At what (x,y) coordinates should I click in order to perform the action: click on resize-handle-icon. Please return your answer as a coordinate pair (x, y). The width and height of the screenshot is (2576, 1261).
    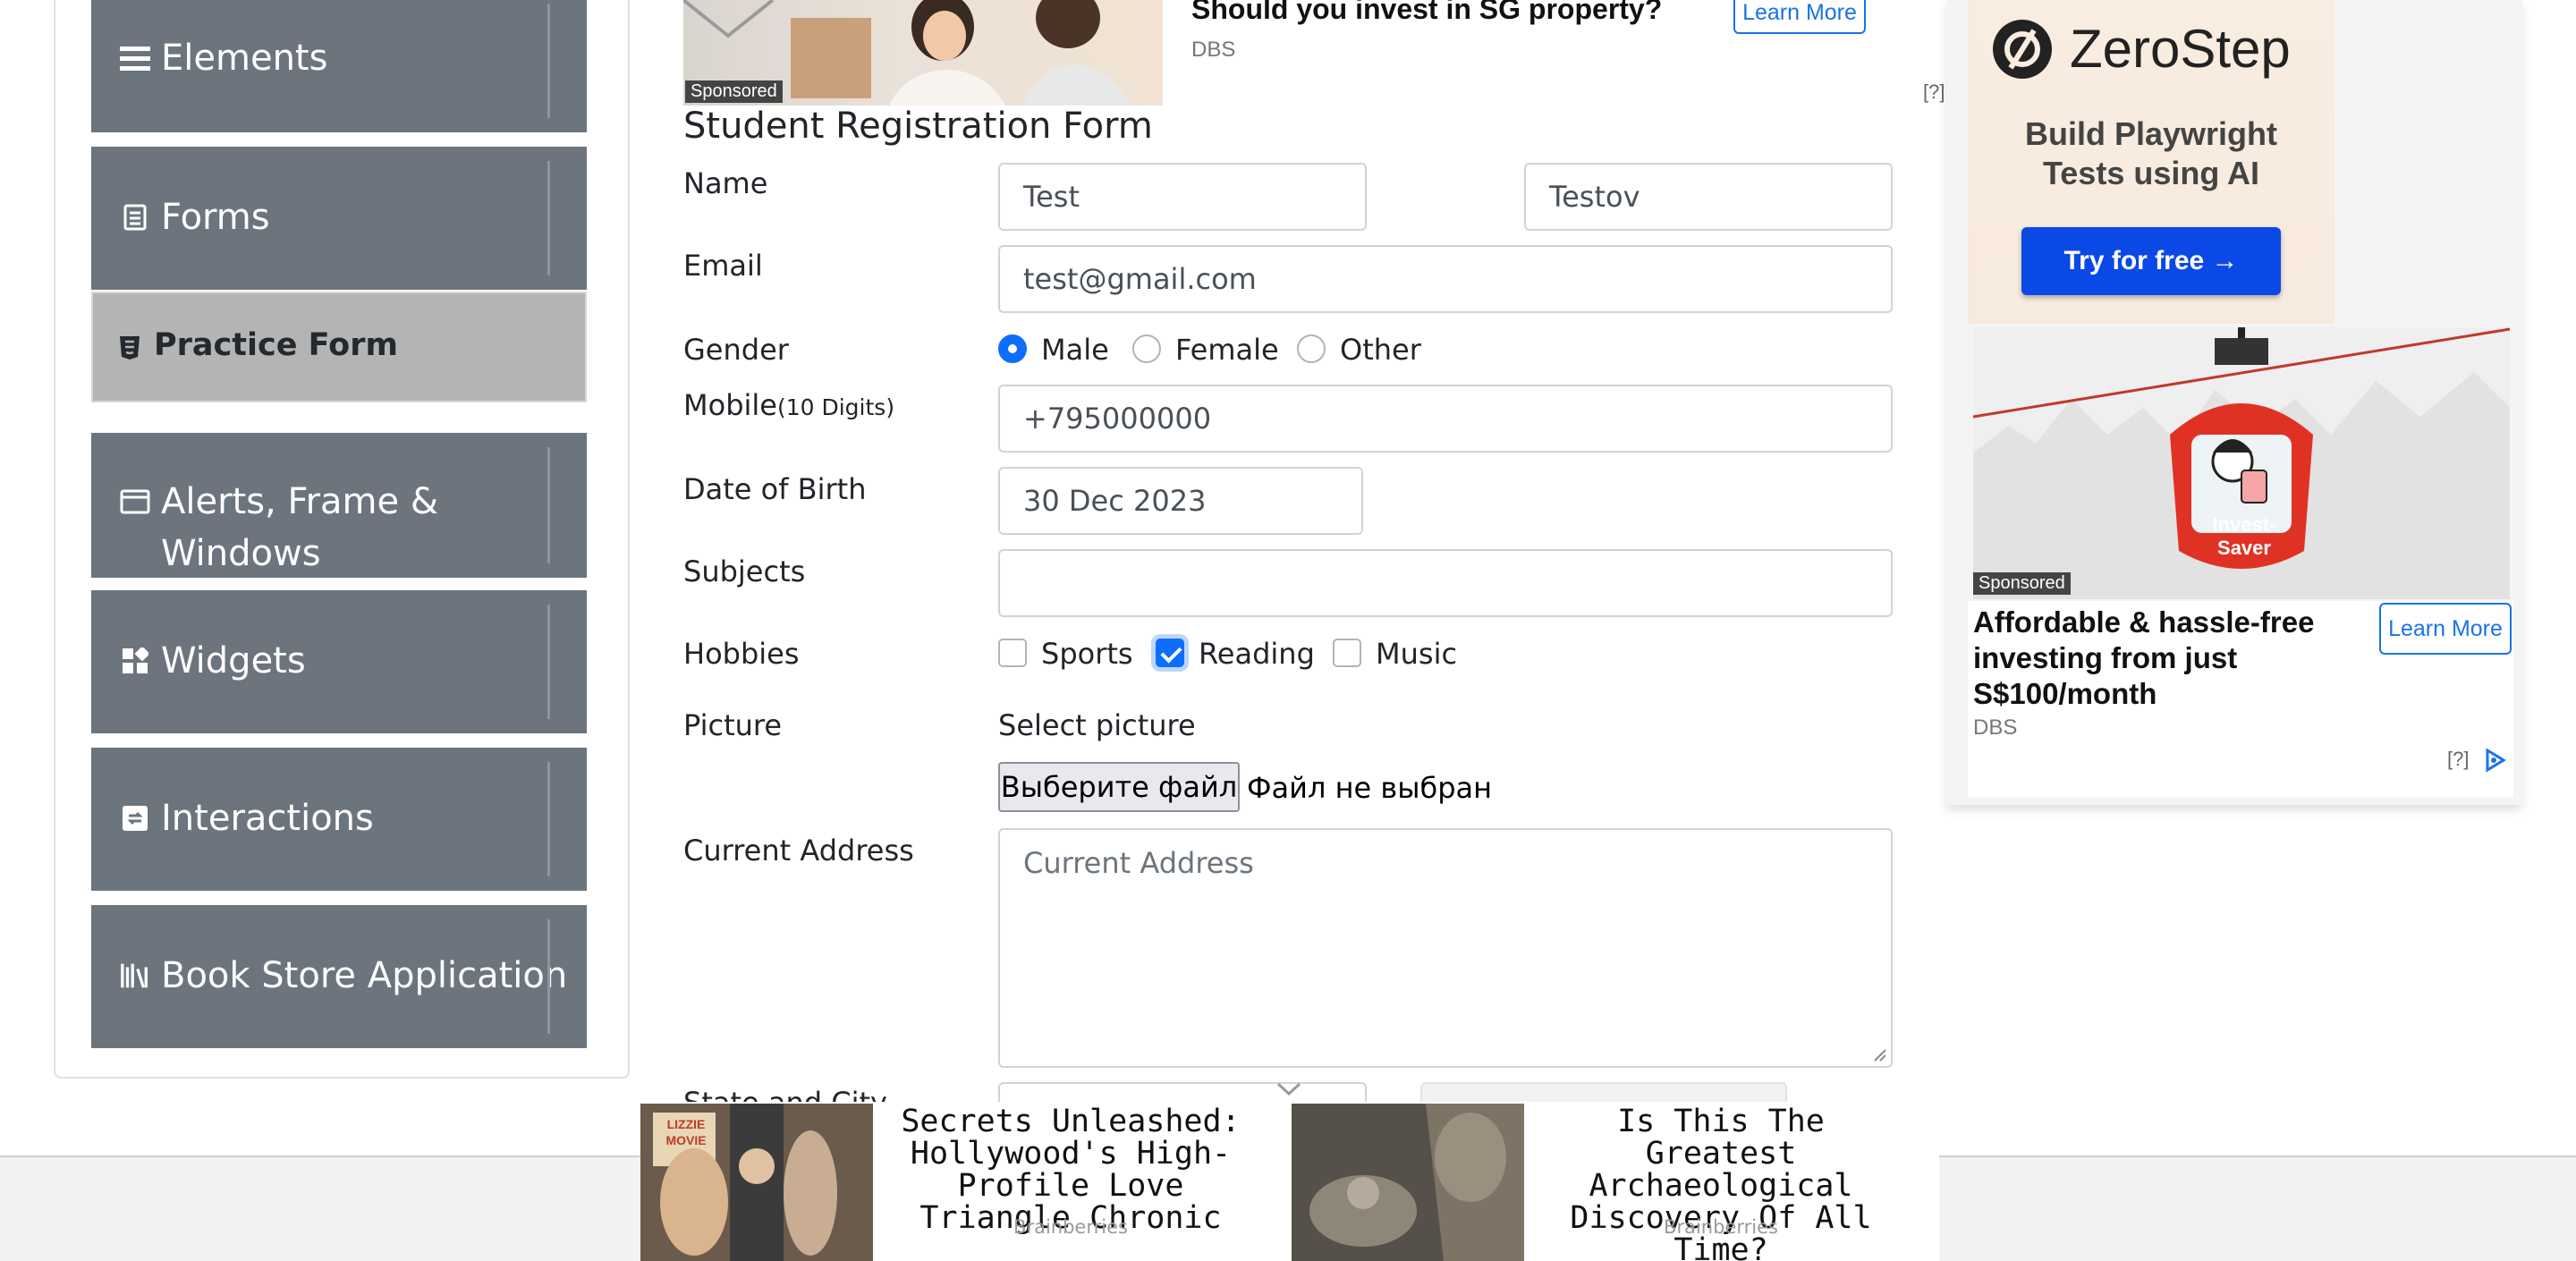
    Looking at the image, I should click on (1879, 1054).